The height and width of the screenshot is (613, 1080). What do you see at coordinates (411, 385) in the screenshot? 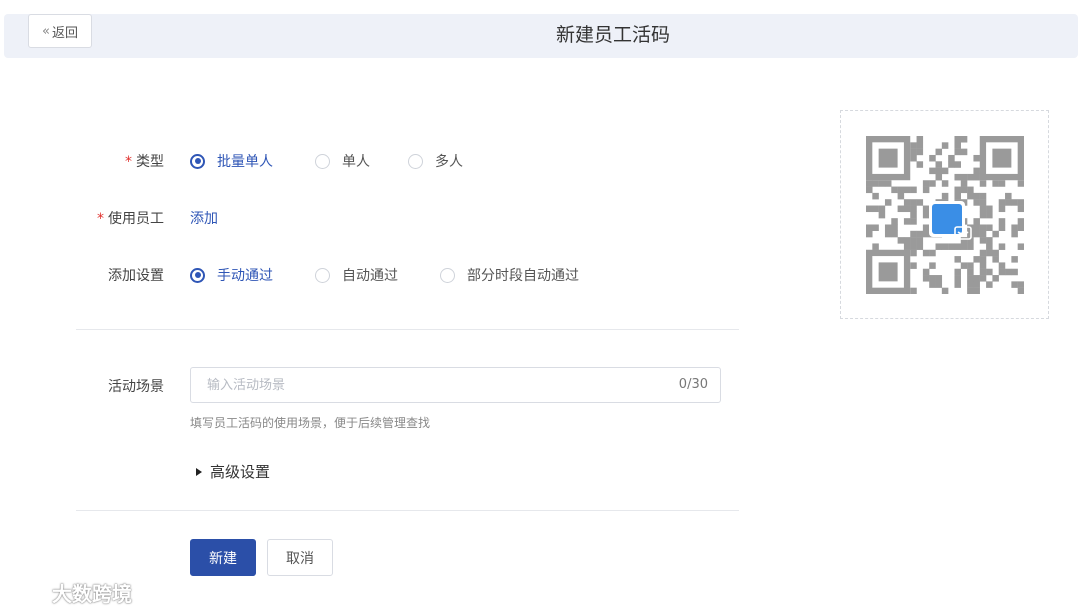
I see `scene-input` at bounding box center [411, 385].